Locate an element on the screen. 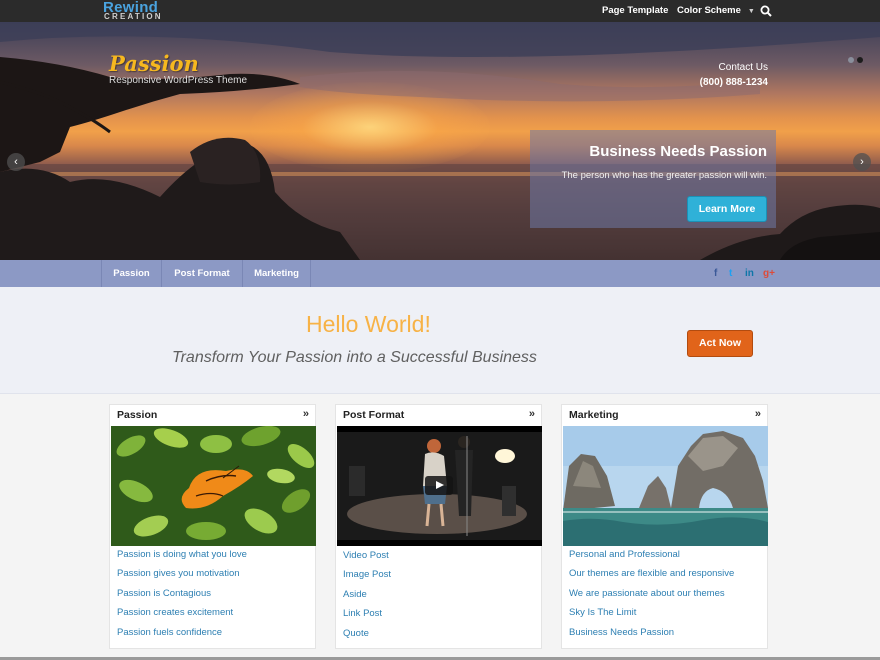 This screenshot has height=660, width=880. search-icon is located at coordinates (766, 11).